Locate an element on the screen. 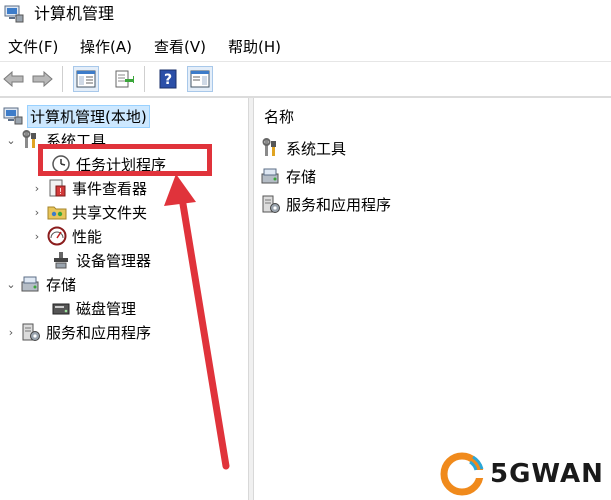 Image resolution: width=611 pixels, height=500 pixels. menu-help: 帮助(H) is located at coordinates (254, 47).